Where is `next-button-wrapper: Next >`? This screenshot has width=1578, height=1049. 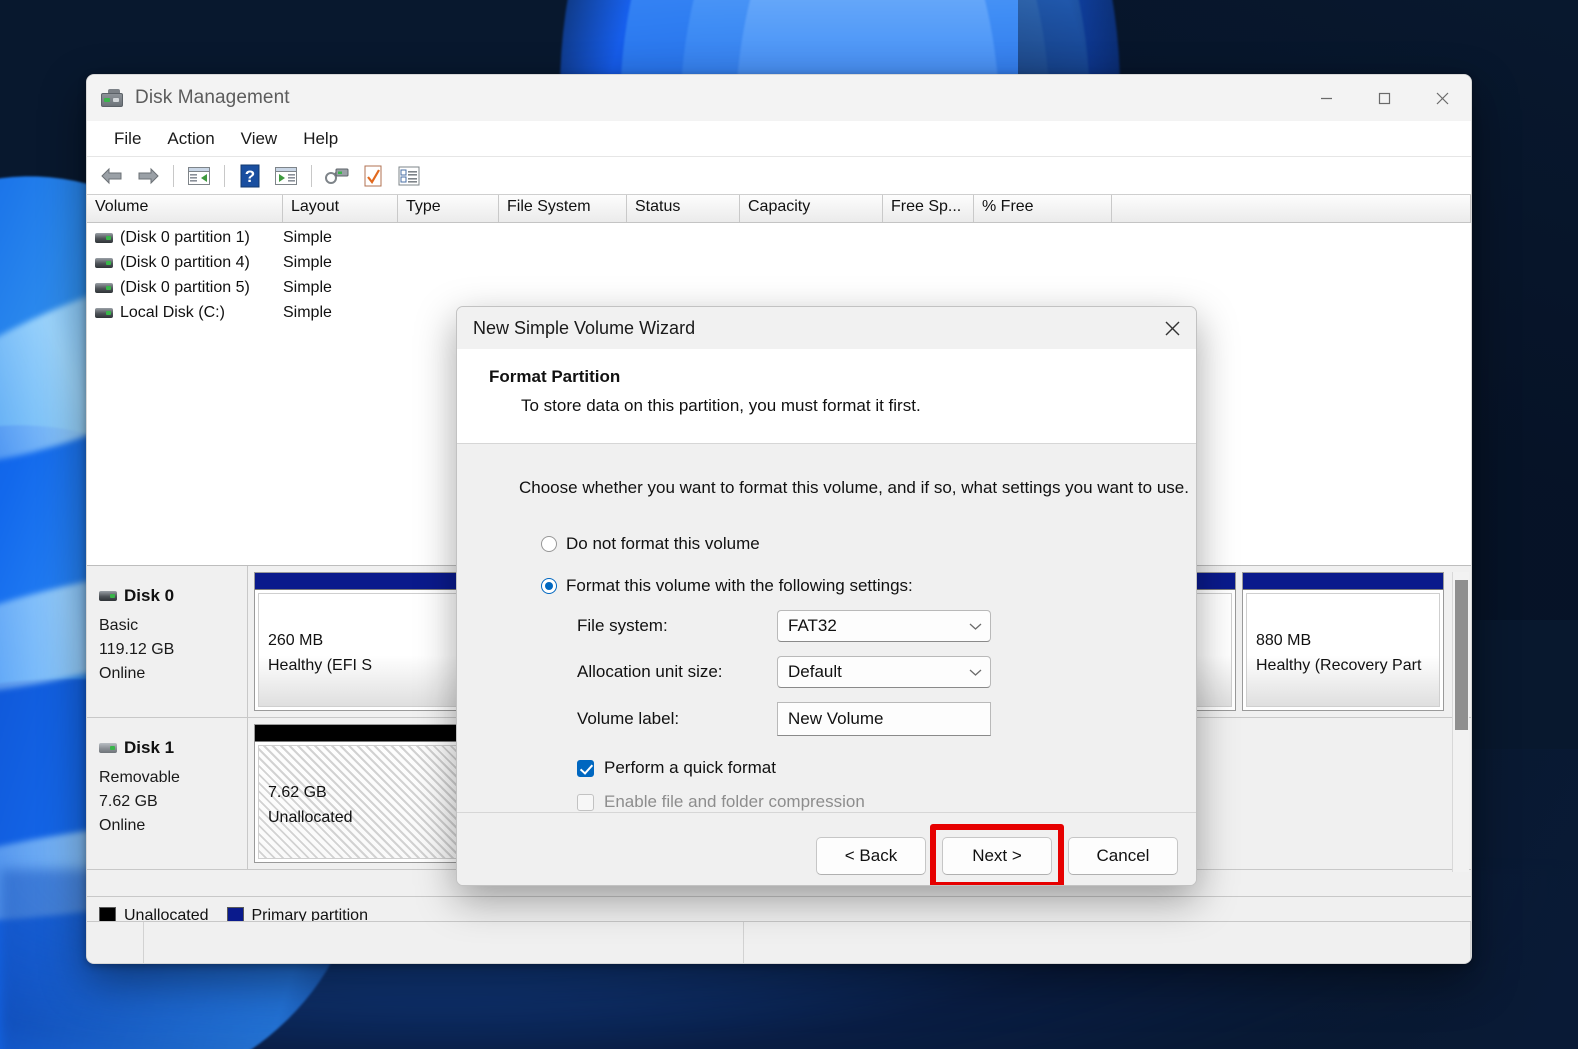
next-button-wrapper: Next > is located at coordinates (997, 854).